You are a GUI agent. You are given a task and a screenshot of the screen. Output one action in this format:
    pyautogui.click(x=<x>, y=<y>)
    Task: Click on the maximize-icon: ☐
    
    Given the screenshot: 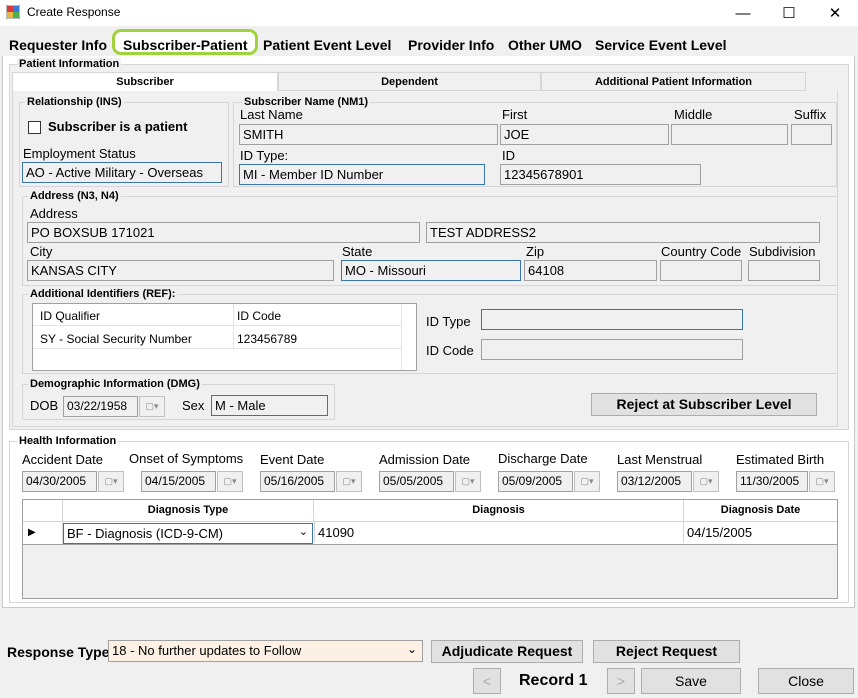 What is the action you would take?
    pyautogui.click(x=789, y=13)
    